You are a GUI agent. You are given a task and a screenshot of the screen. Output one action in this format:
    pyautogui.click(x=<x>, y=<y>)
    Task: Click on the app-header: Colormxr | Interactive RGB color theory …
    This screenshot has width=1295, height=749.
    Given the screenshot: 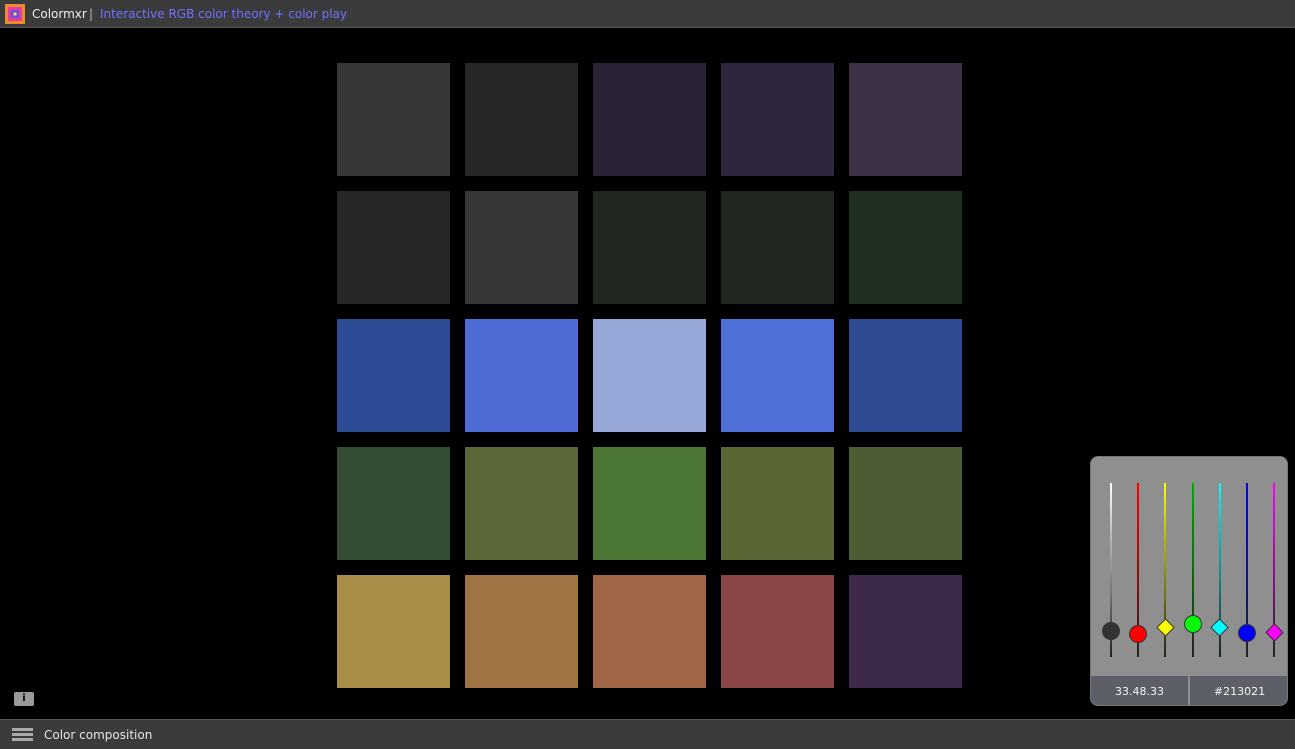 What is the action you would take?
    pyautogui.click(x=647, y=14)
    